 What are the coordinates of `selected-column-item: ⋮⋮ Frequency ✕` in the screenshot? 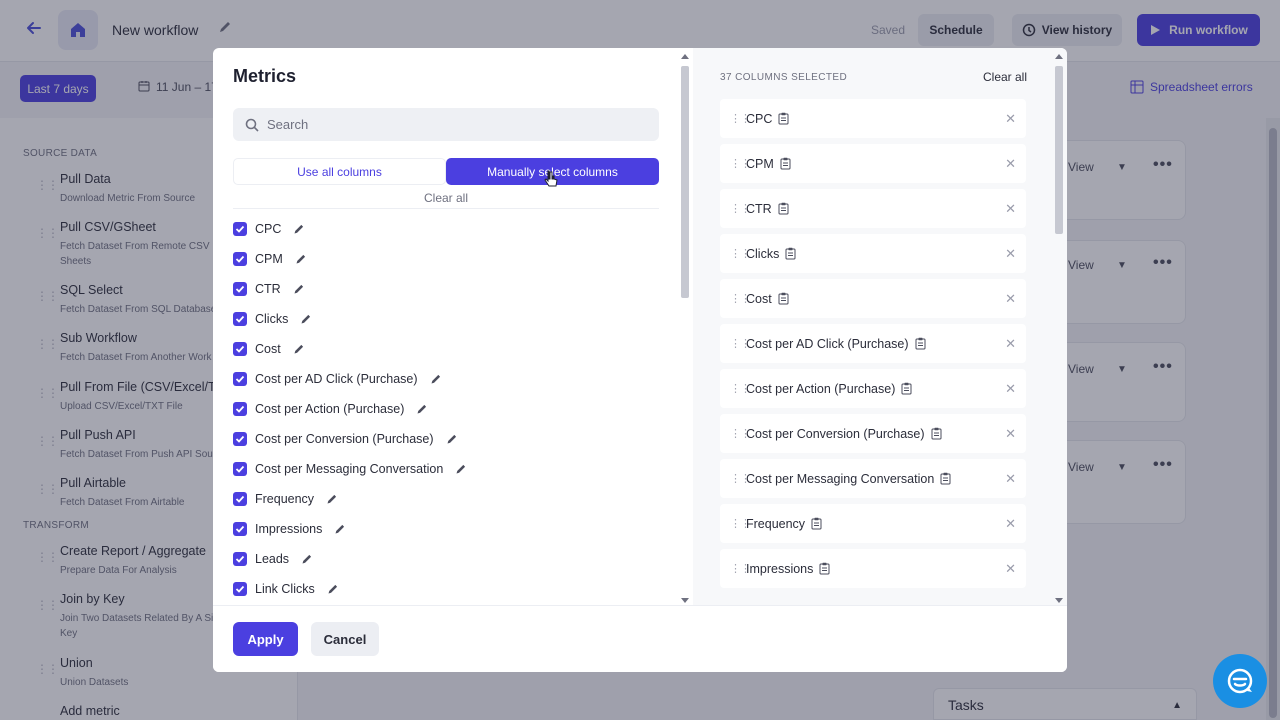 It's located at (873, 523).